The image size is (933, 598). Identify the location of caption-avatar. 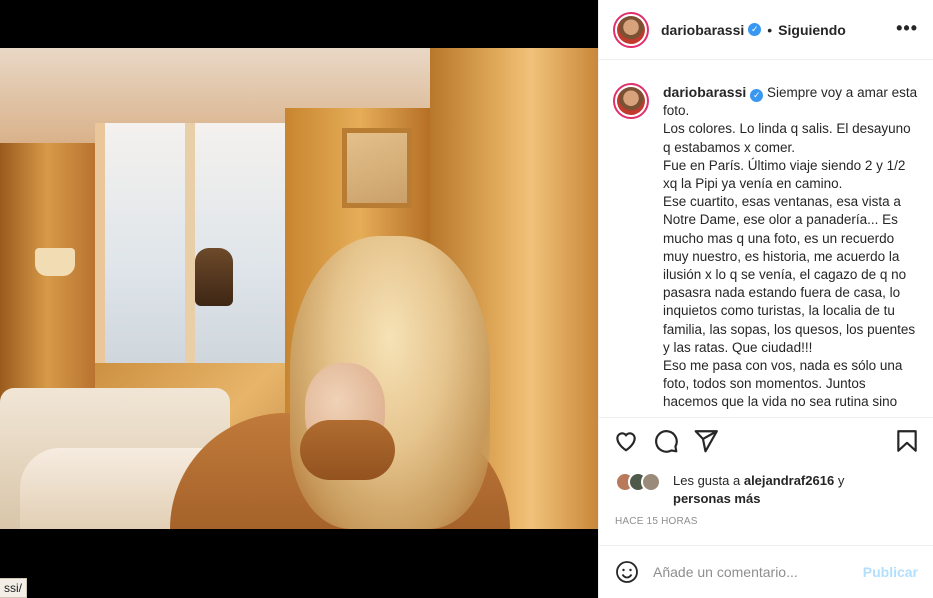
(631, 101).